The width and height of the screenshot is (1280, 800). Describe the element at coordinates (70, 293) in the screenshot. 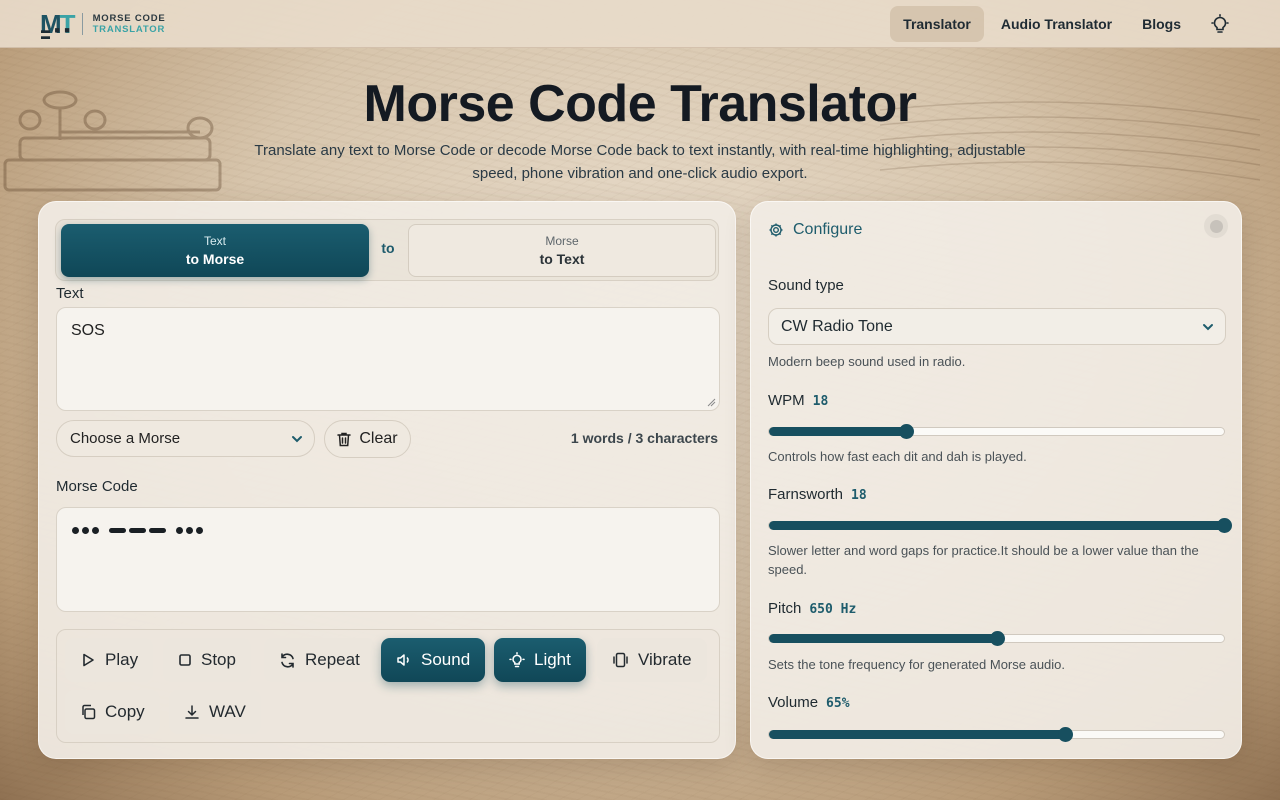

I see `text-input-label: Text` at that location.